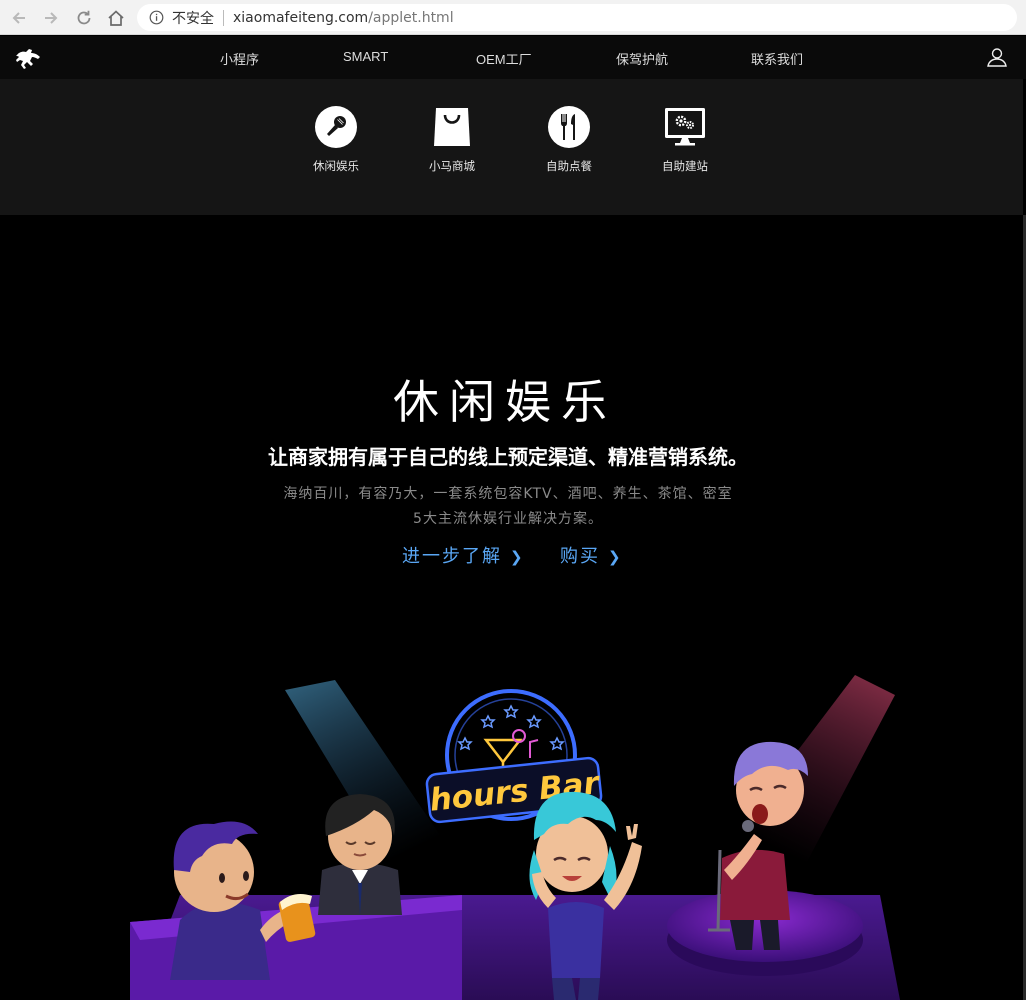  I want to click on reload-button, so click(84, 18).